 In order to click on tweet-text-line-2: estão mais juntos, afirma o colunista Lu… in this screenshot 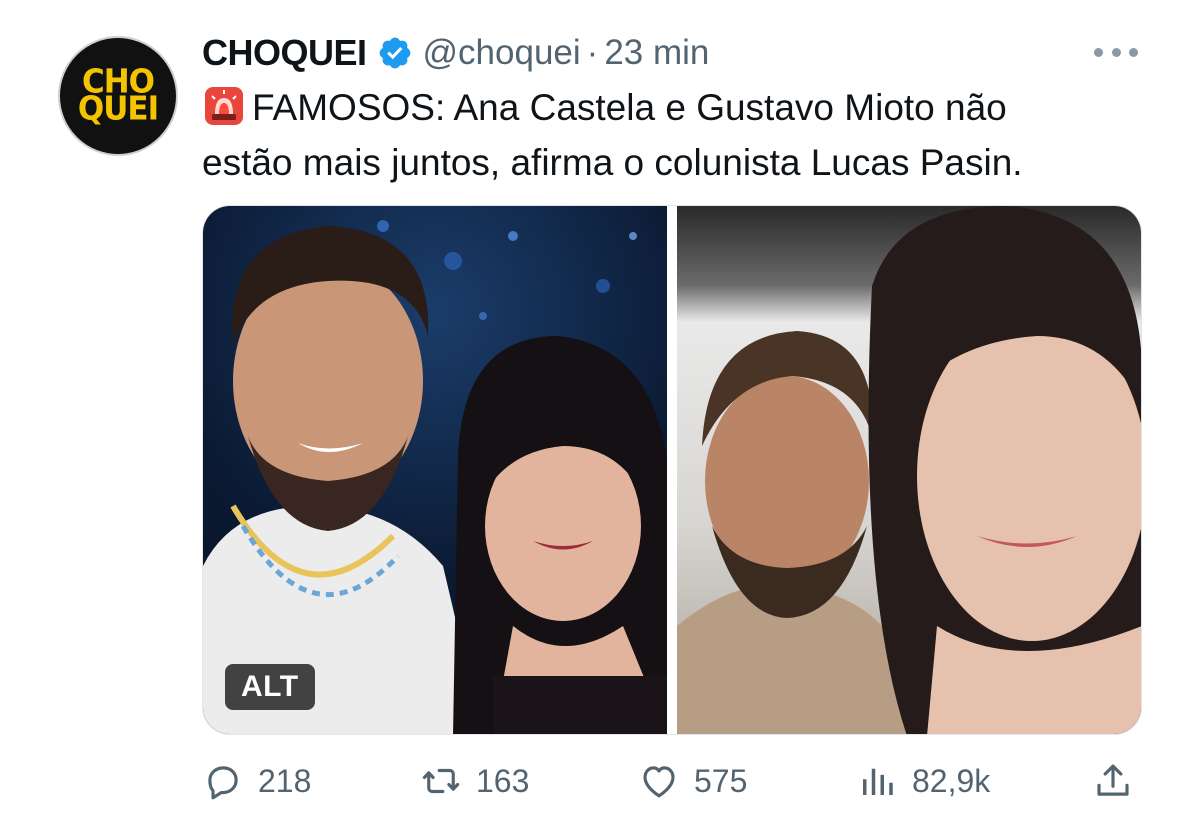, I will do `click(612, 162)`.